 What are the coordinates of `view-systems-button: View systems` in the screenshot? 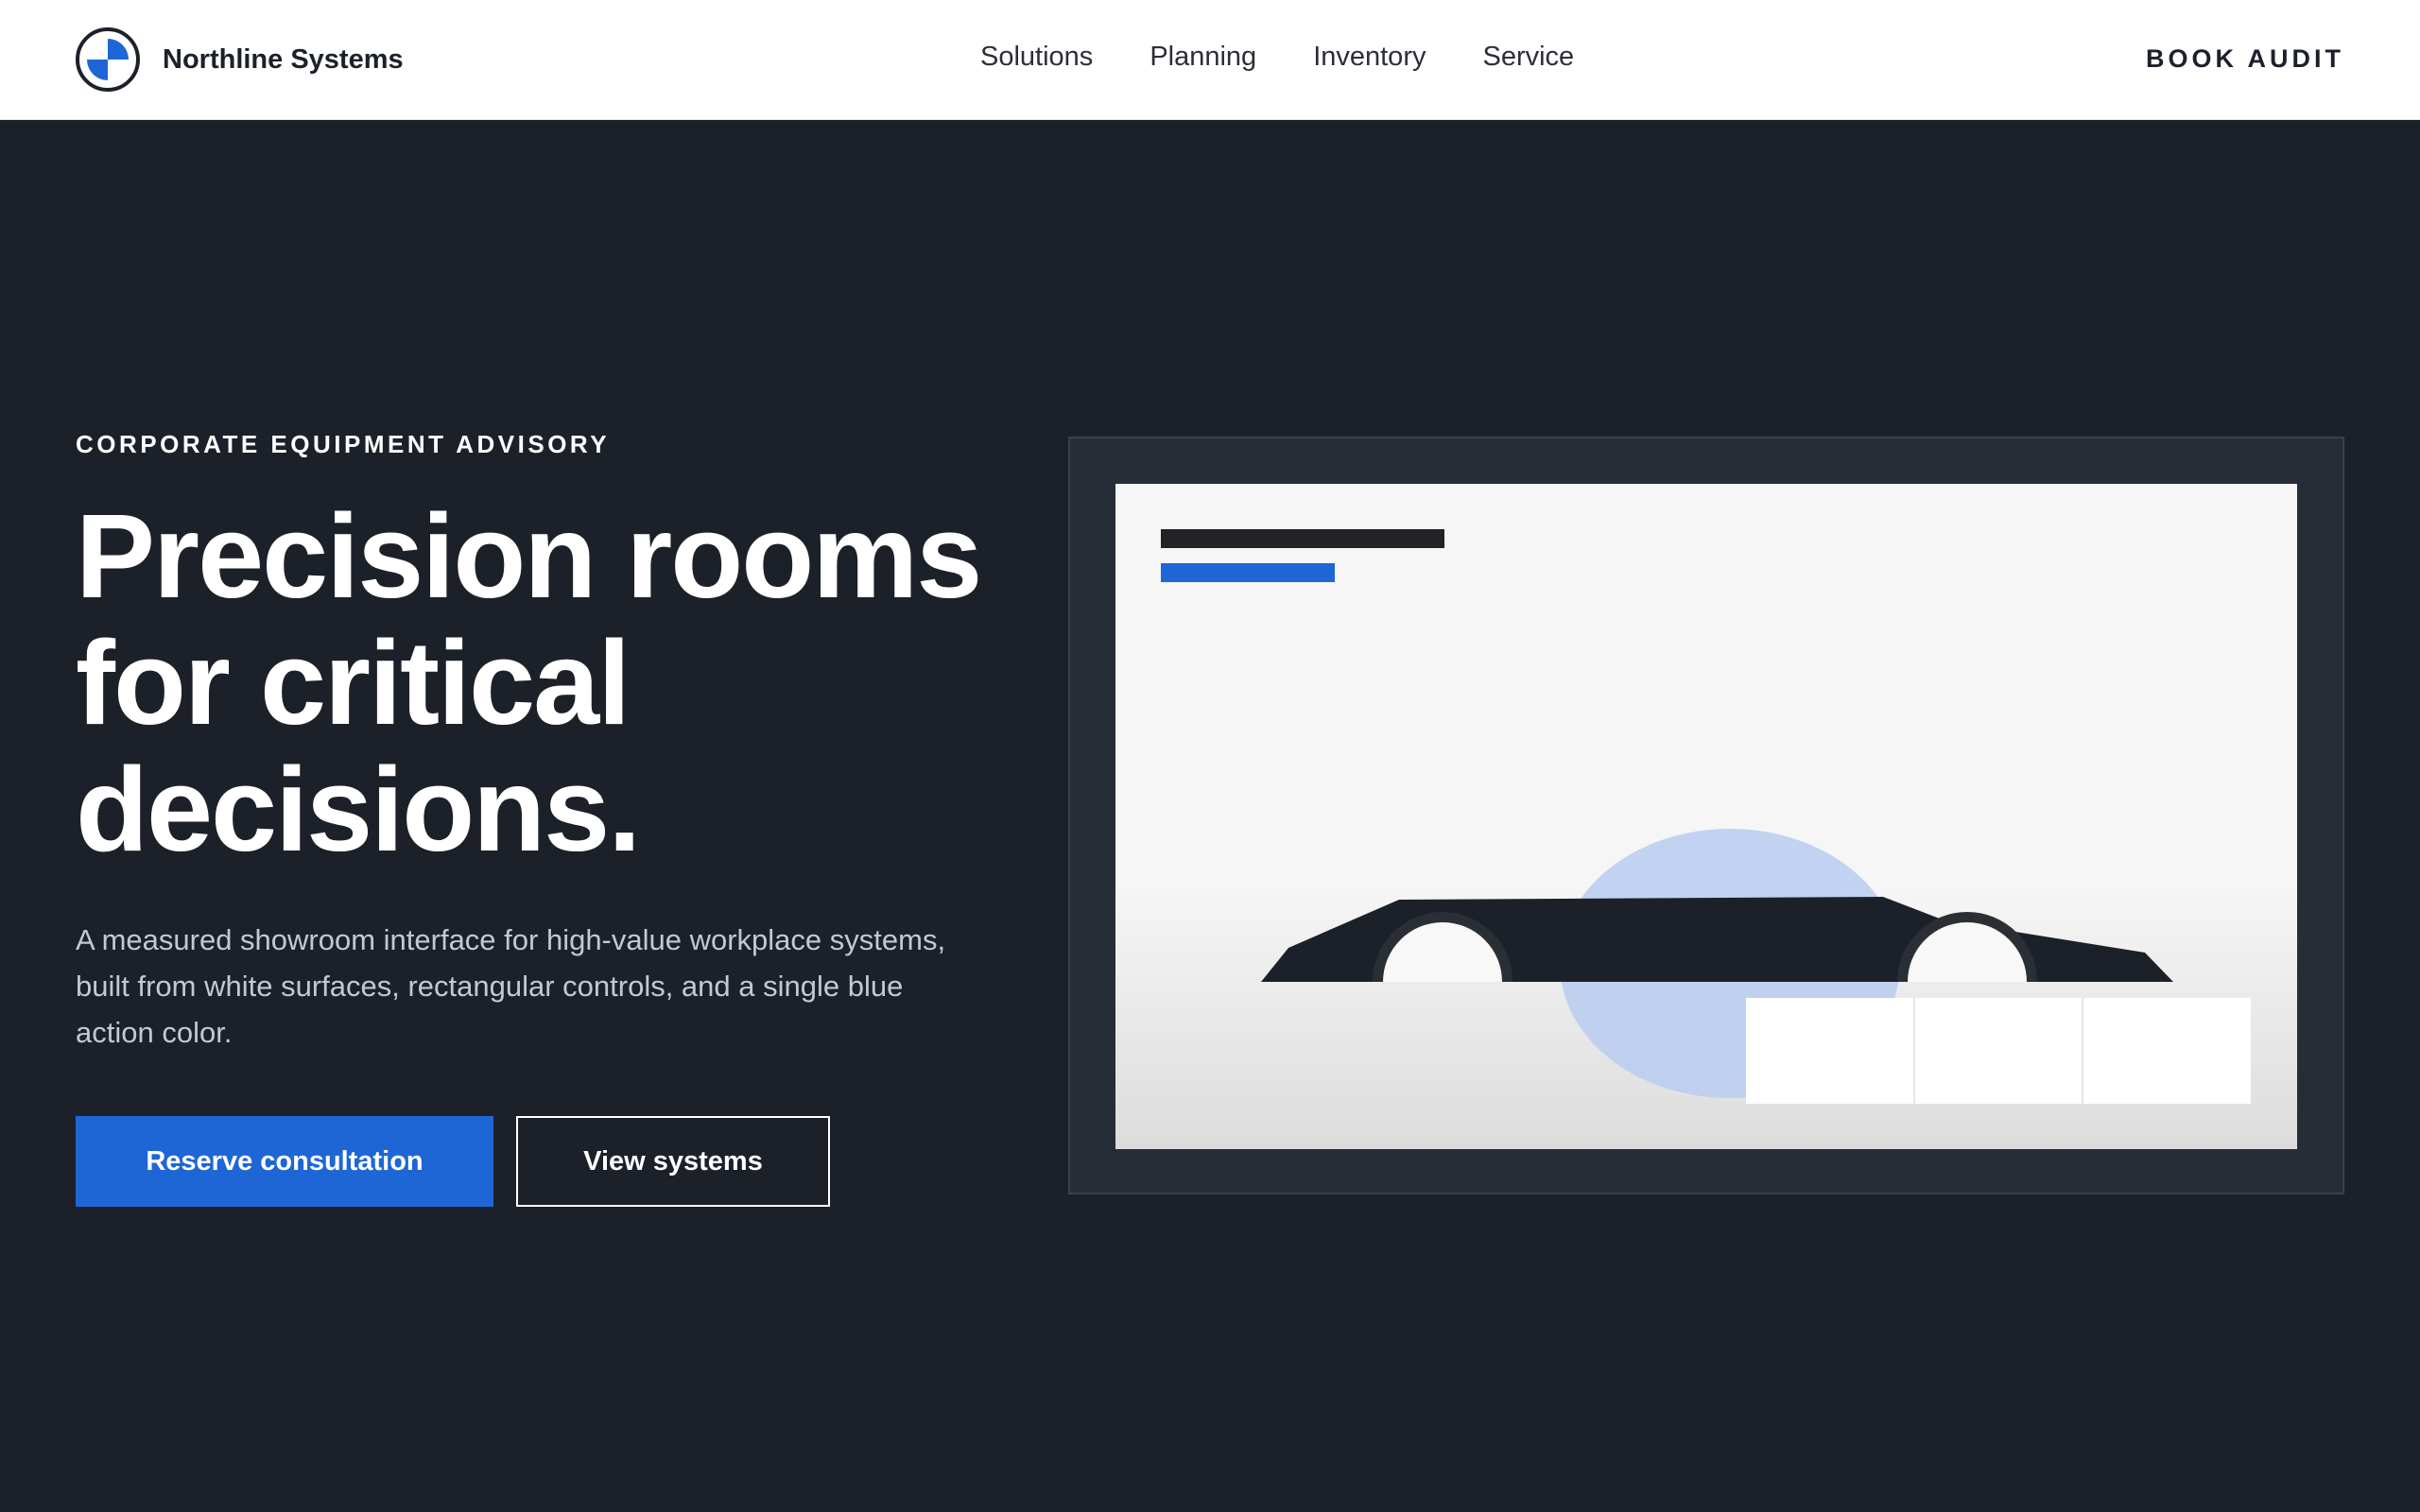 It's located at (673, 1161).